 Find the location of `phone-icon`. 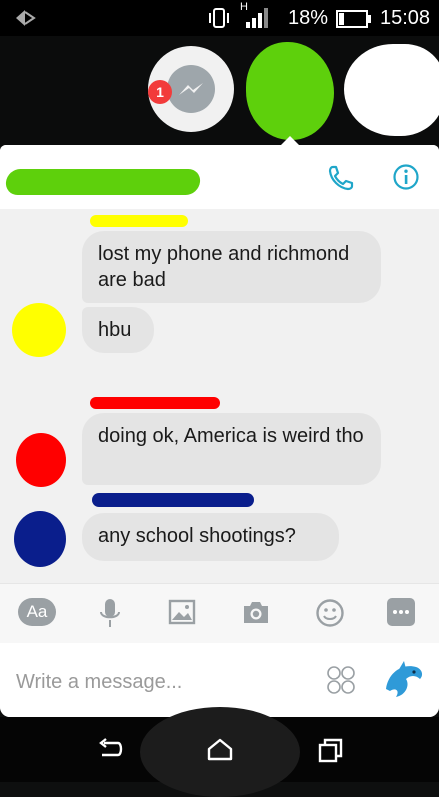

phone-icon is located at coordinates (341, 178).